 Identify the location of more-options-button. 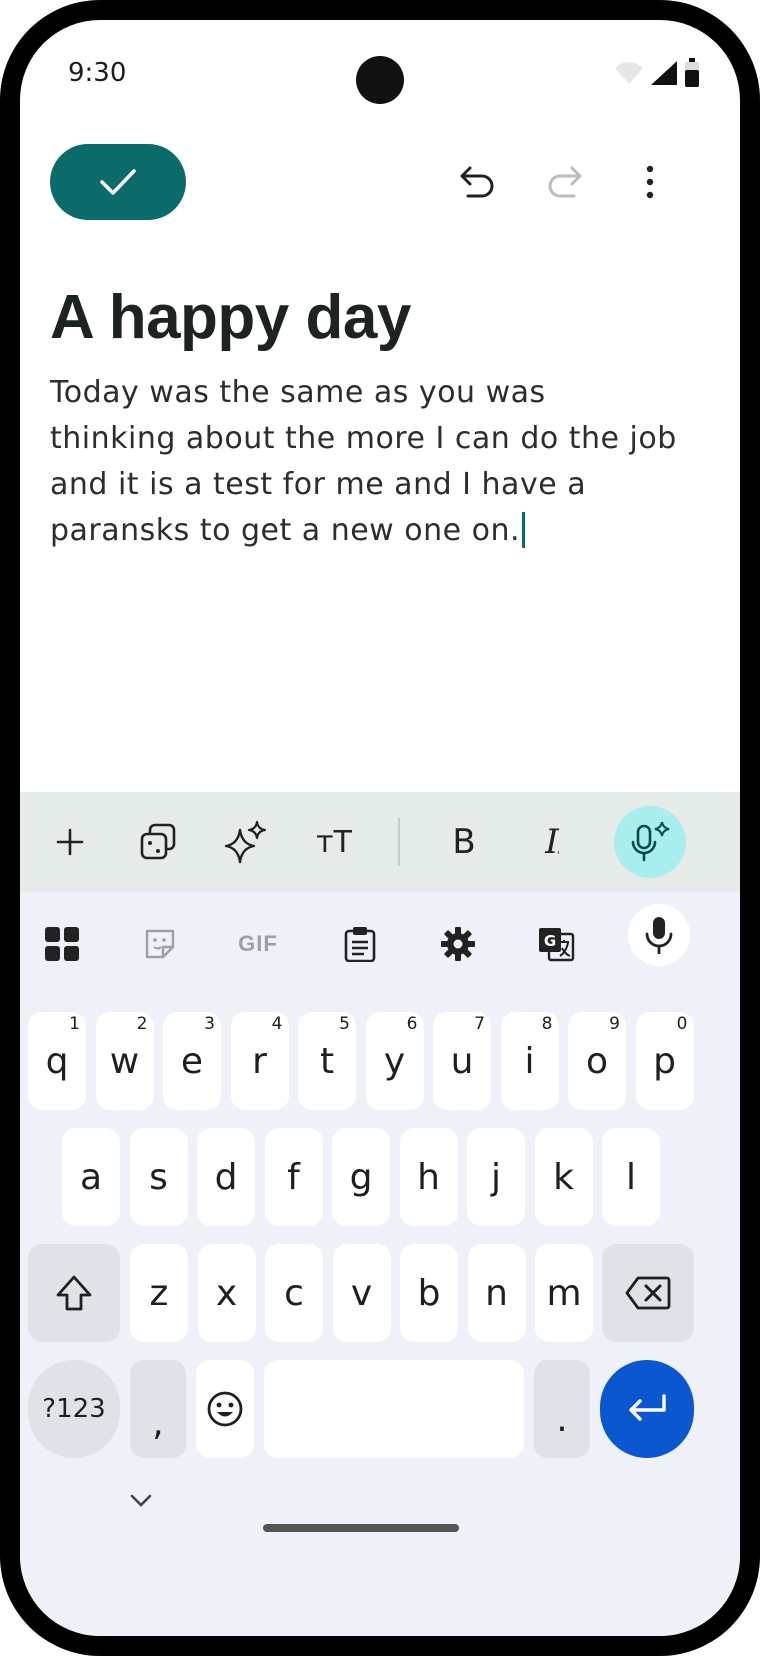
(650, 182).